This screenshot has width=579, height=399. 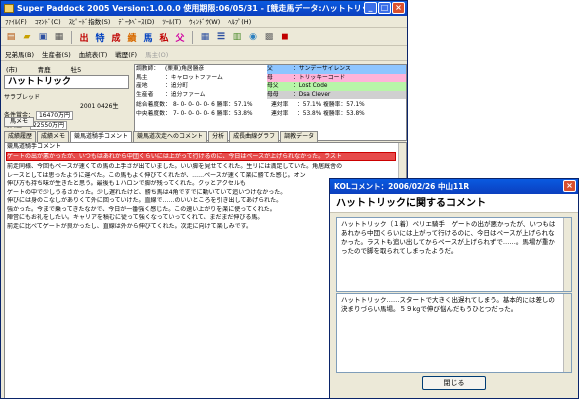 What do you see at coordinates (126, 54) in the screenshot?
I see `race-record-button: 戦歴(F)` at bounding box center [126, 54].